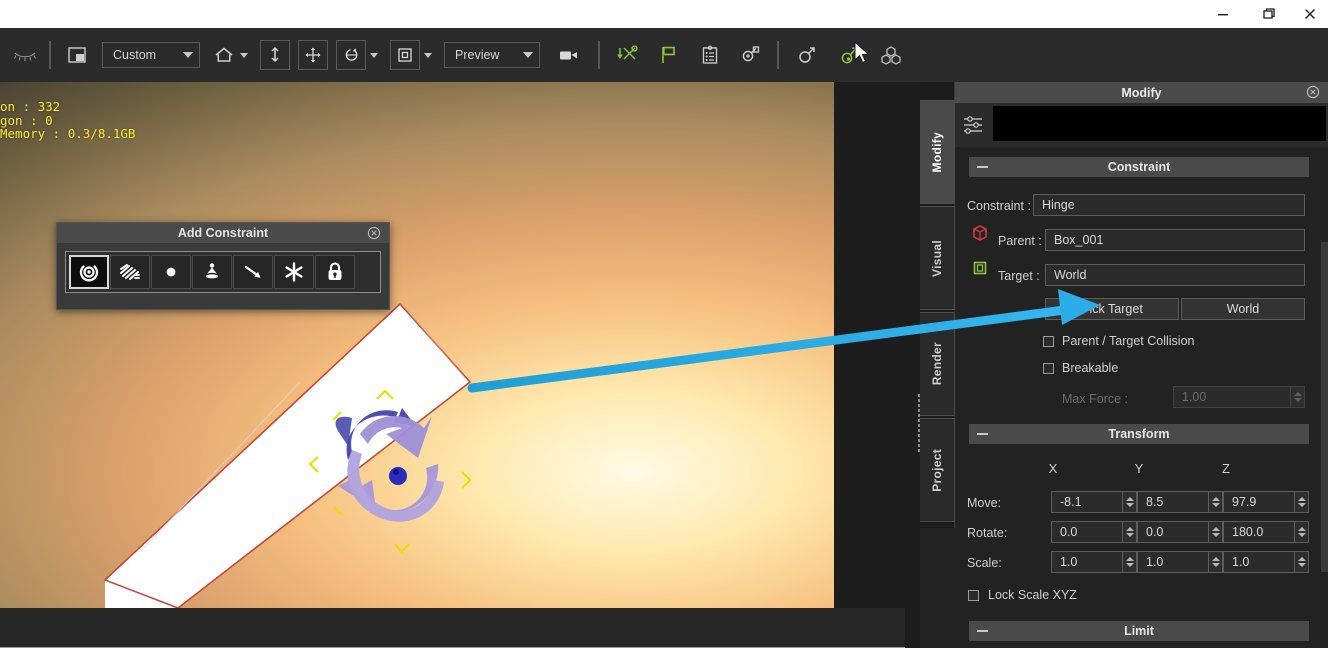 This screenshot has width=1328, height=648. I want to click on apply-physics-icon, so click(627, 52).